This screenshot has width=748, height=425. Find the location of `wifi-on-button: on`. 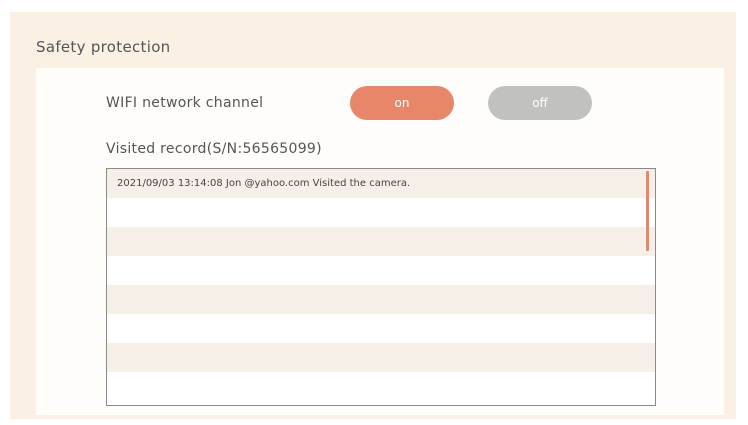

wifi-on-button: on is located at coordinates (402, 103).